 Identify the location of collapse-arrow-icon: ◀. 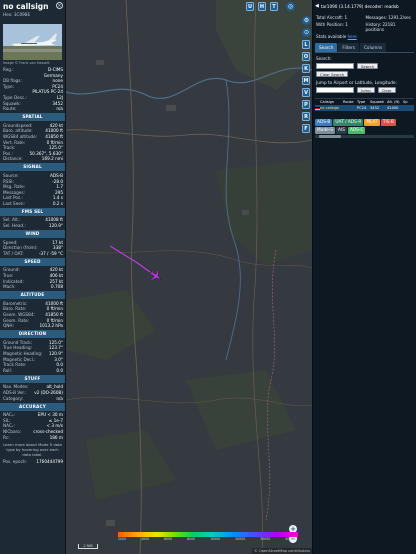
(317, 6).